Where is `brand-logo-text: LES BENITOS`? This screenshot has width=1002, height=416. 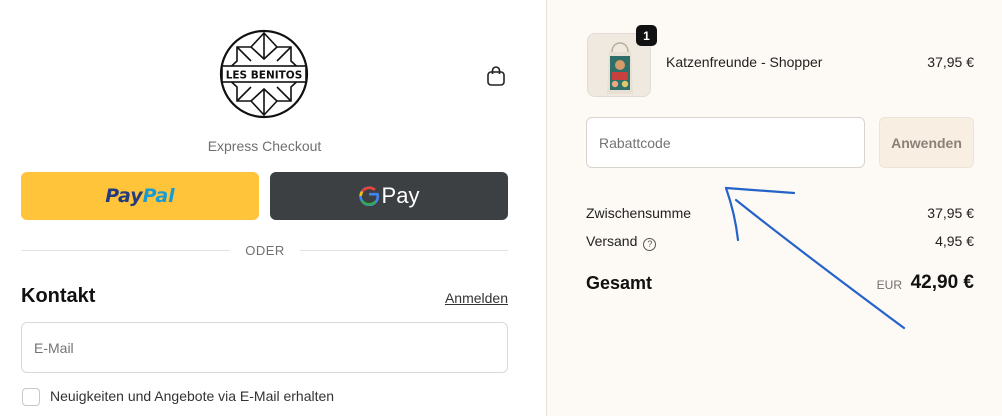 brand-logo-text: LES BENITOS is located at coordinates (264, 76).